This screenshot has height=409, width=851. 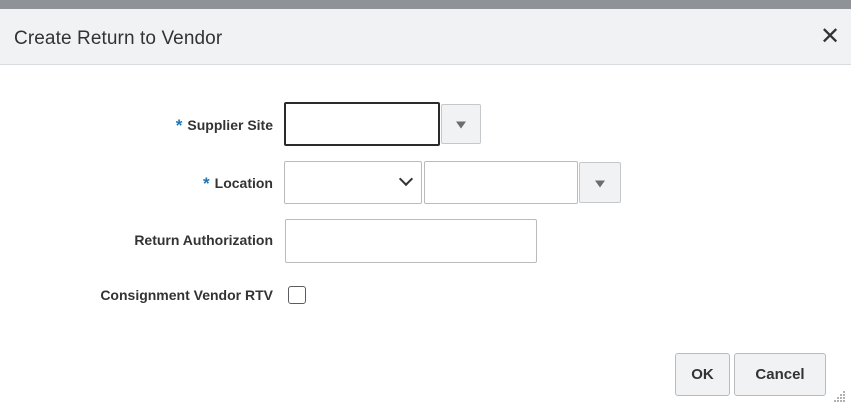 I want to click on supplier-site-input, so click(x=362, y=124).